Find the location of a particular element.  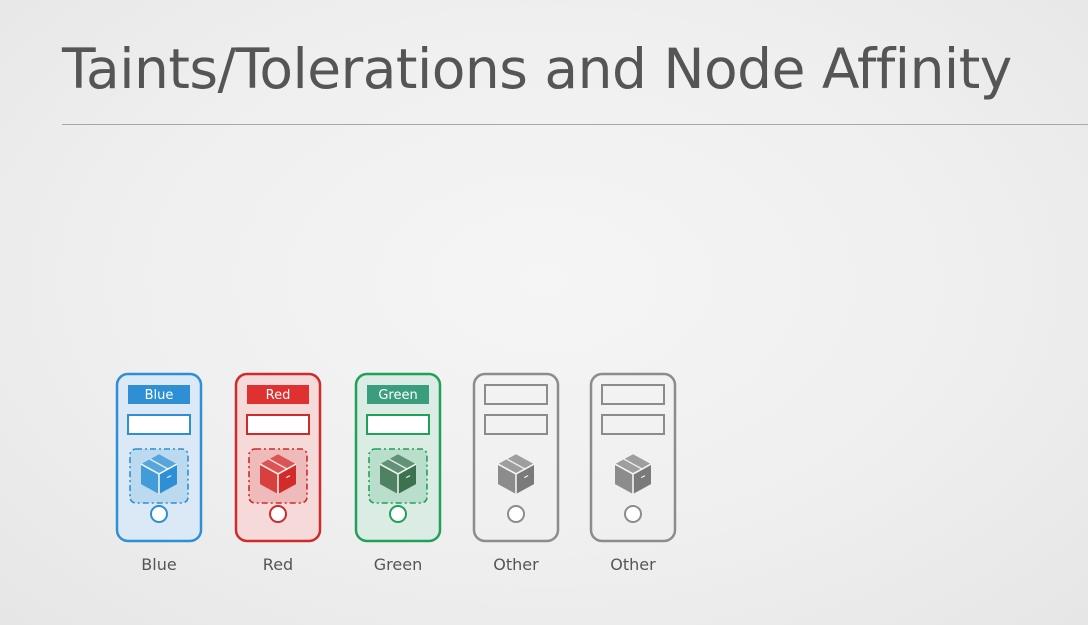

node-red: Red Red is located at coordinates (278, 473).